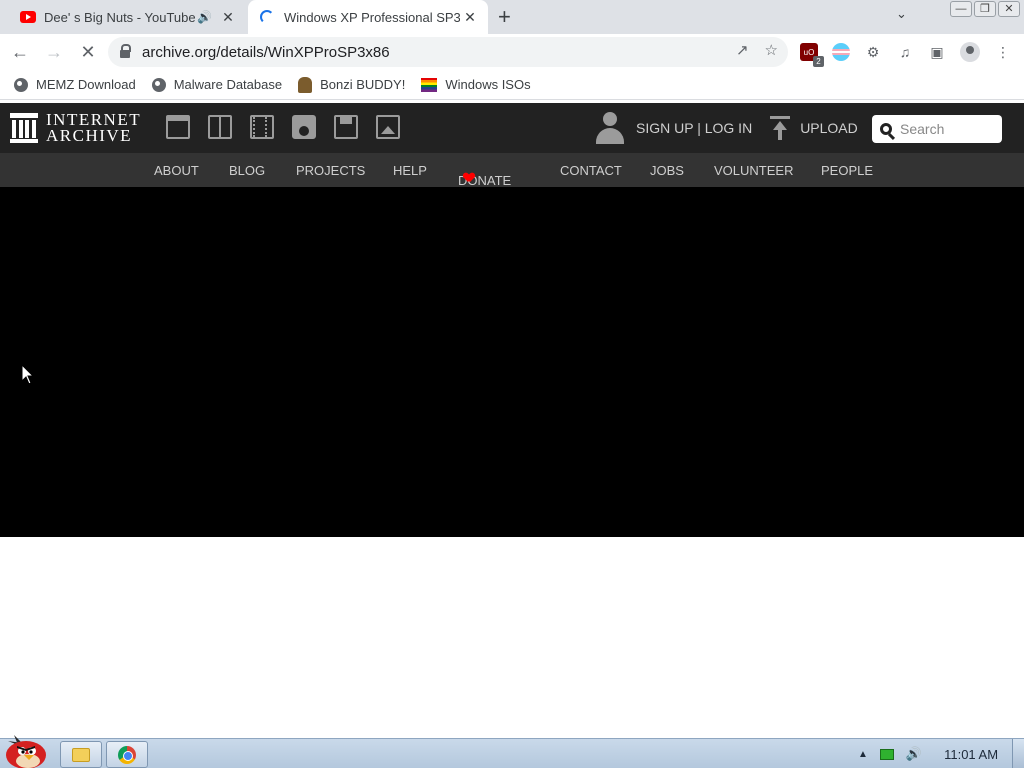 This screenshot has width=1024, height=768. I want to click on ia-search-box, so click(937, 129).